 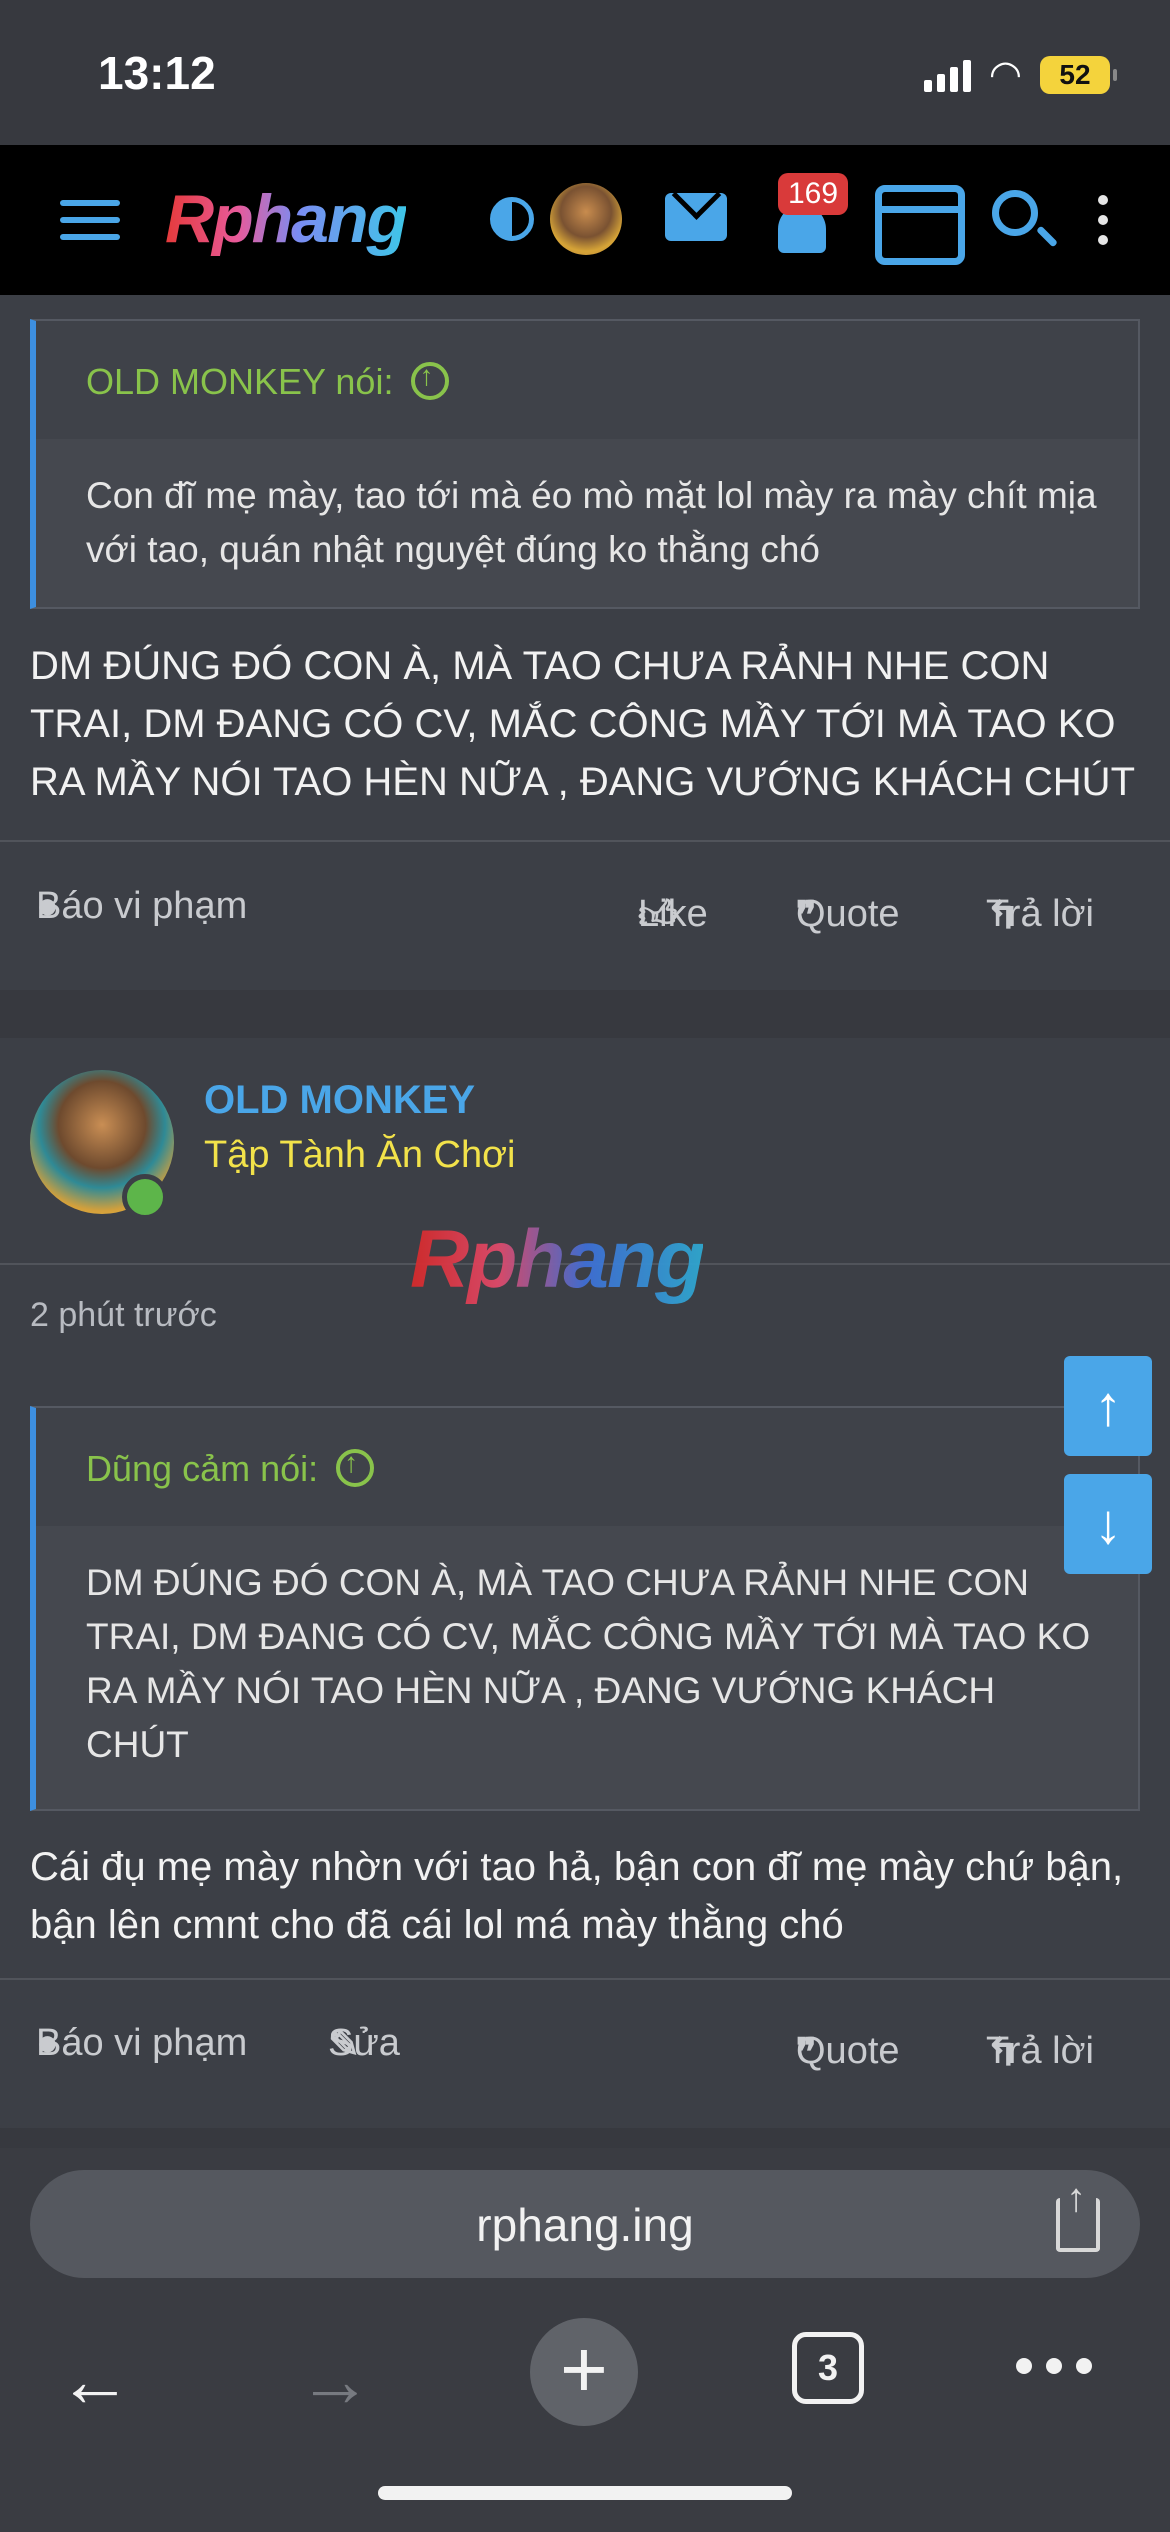 I want to click on forward-arrow-icon: →, so click(x=335, y=2380).